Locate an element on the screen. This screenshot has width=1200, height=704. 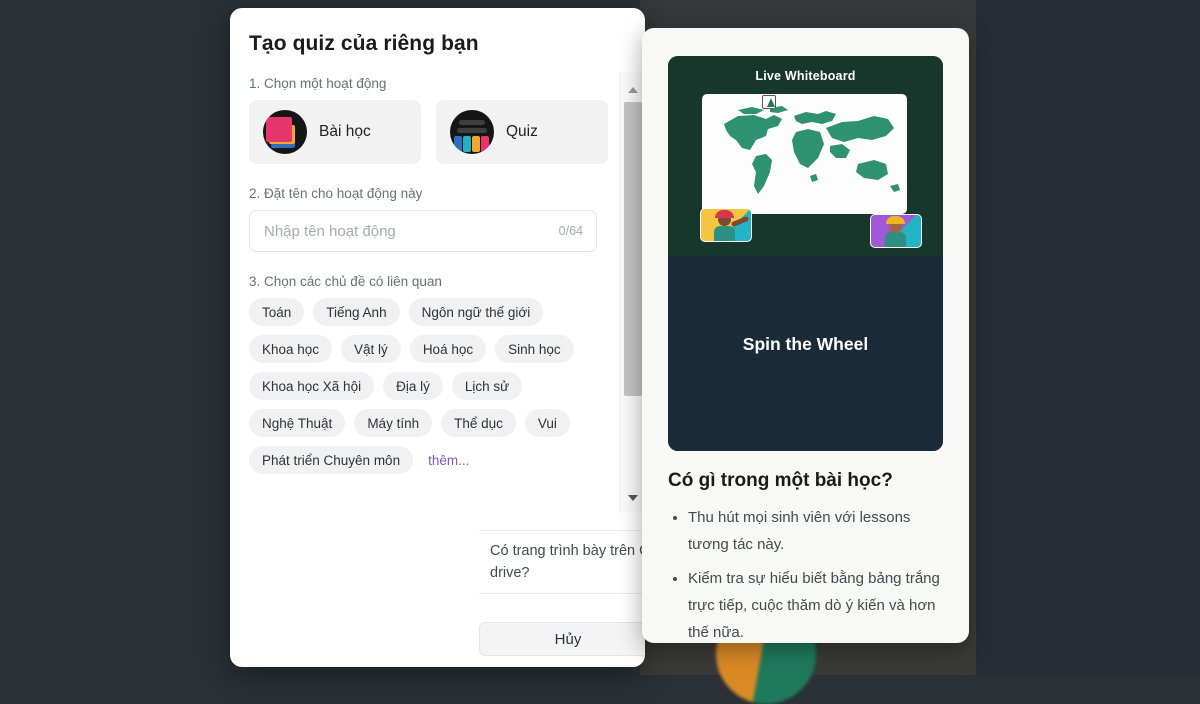
background-top-strip is located at coordinates (808, 13).